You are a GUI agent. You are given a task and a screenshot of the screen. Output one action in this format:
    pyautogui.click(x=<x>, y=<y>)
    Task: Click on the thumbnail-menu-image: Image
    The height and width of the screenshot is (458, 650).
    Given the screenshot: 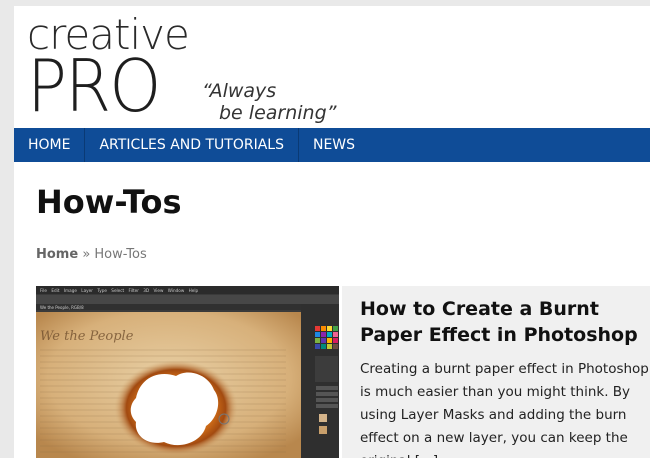 What is the action you would take?
    pyautogui.click(x=71, y=290)
    